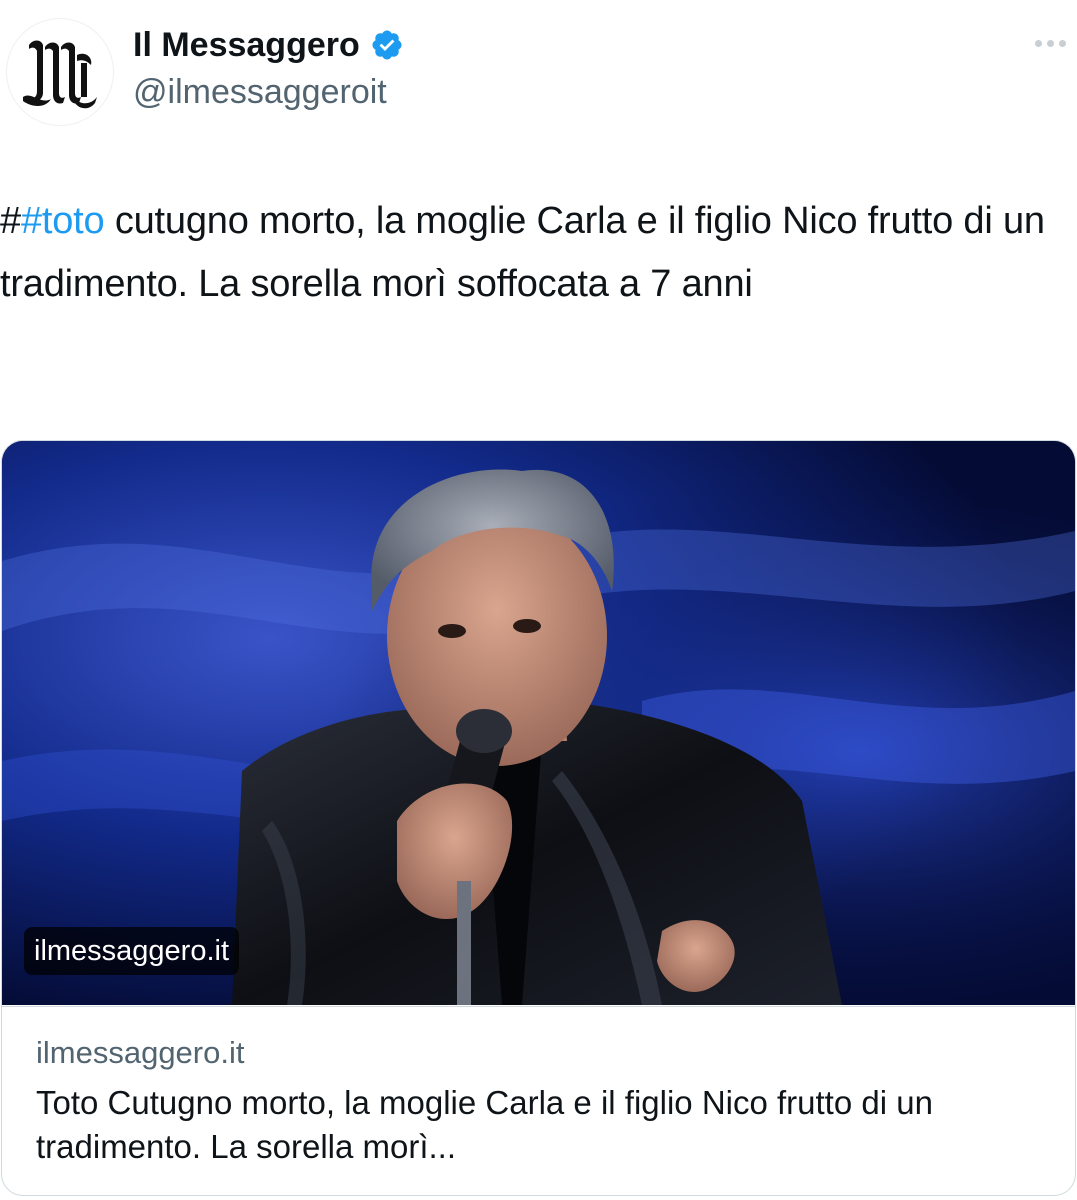  I want to click on il-messaggero-logo-icon, so click(60, 74).